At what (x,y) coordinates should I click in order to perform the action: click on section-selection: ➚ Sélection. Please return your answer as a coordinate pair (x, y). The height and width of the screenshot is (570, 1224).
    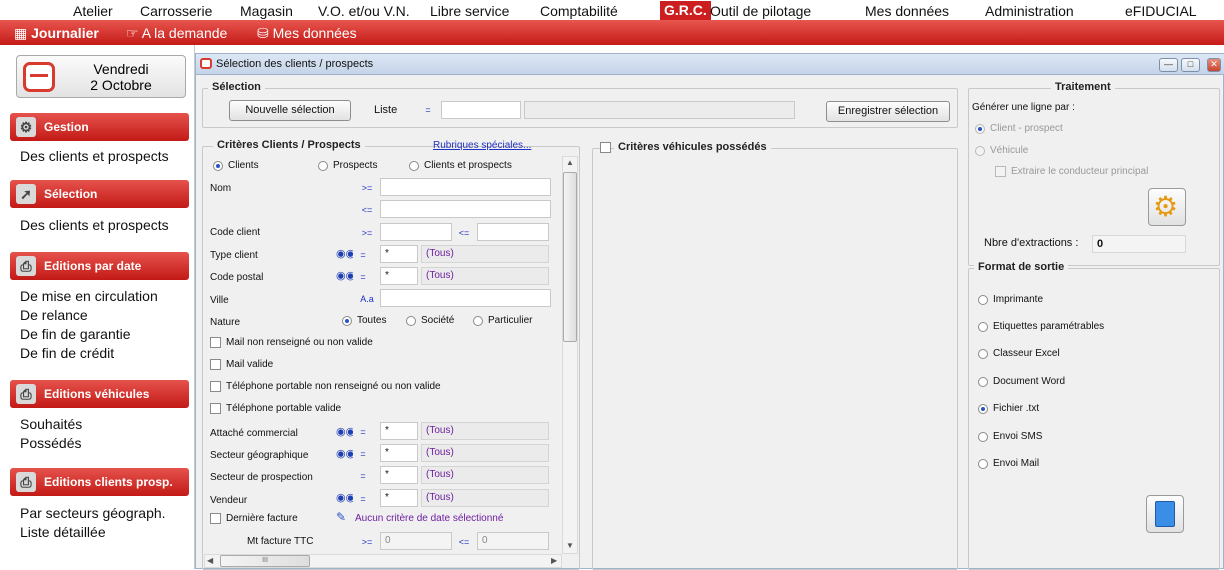
    Looking at the image, I should click on (99, 194).